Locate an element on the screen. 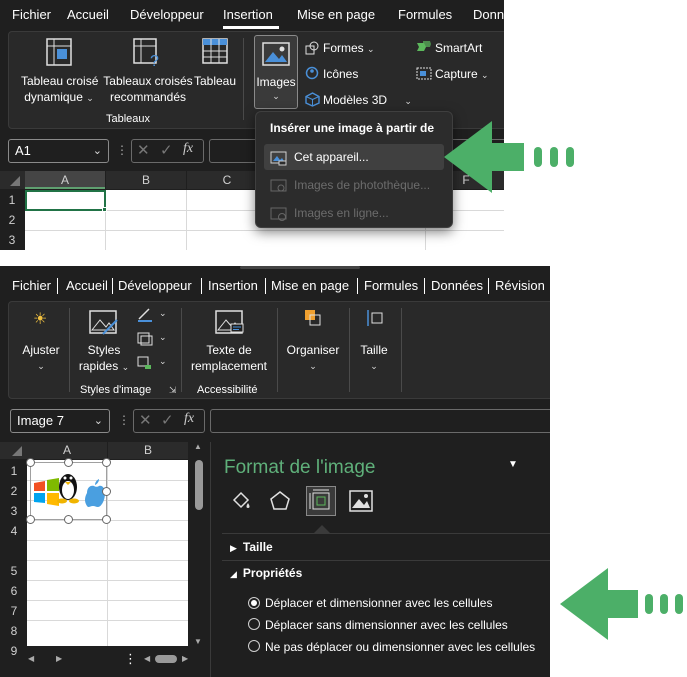 This screenshot has width=687, height=677. table-button: Tableau is located at coordinates (215, 81).